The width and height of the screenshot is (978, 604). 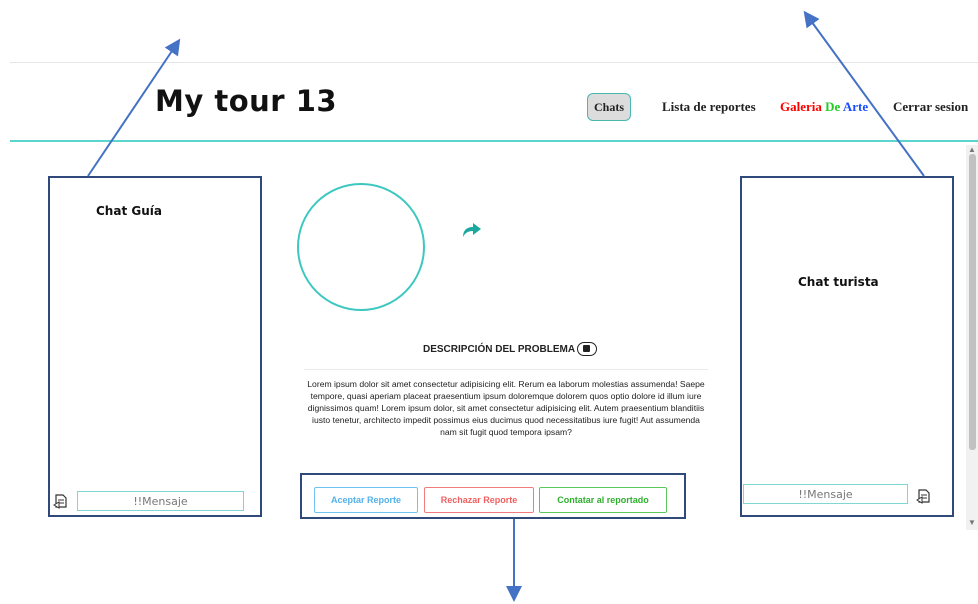 What do you see at coordinates (134, 107) in the screenshot?
I see `arrow-to-left-panel` at bounding box center [134, 107].